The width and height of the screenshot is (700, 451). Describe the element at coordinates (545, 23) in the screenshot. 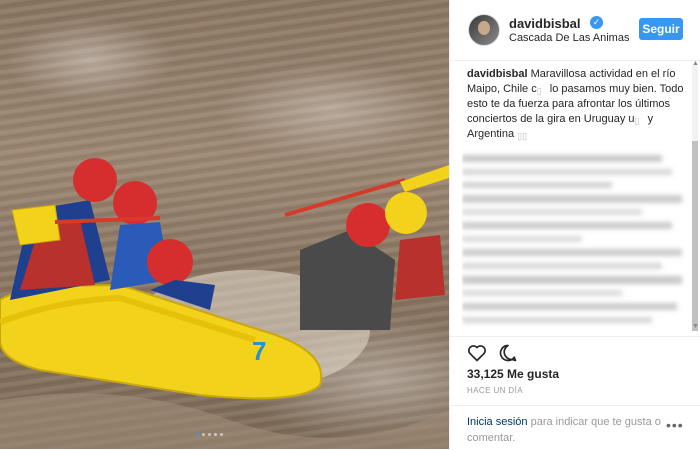

I see `username-link: davidbisbal` at that location.